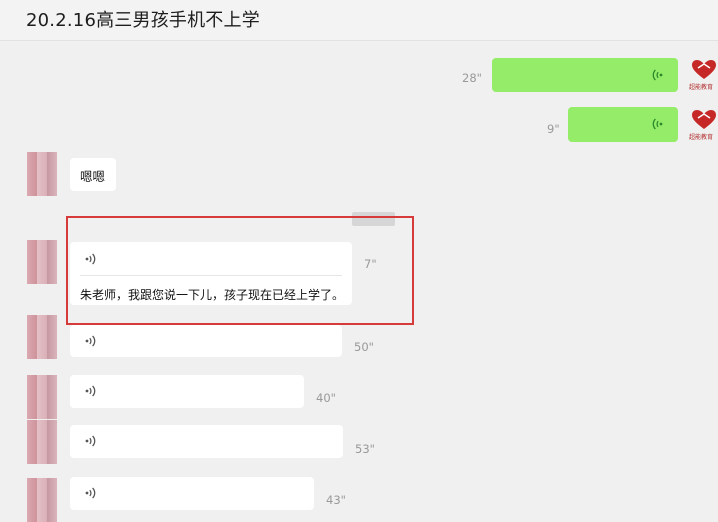 This screenshot has height=522, width=718. What do you see at coordinates (143, 20) in the screenshot?
I see `chat-title: 20.2.16高三男孩手机不上学` at bounding box center [143, 20].